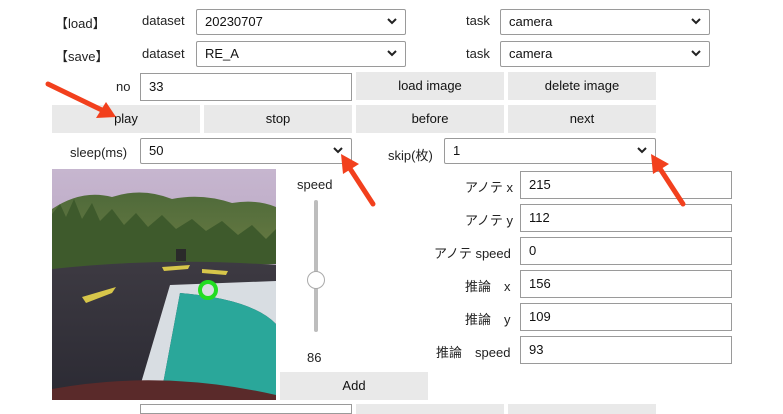 This screenshot has width=783, height=414. What do you see at coordinates (163, 53) in the screenshot?
I see `save-dataset-label: dataset` at bounding box center [163, 53].